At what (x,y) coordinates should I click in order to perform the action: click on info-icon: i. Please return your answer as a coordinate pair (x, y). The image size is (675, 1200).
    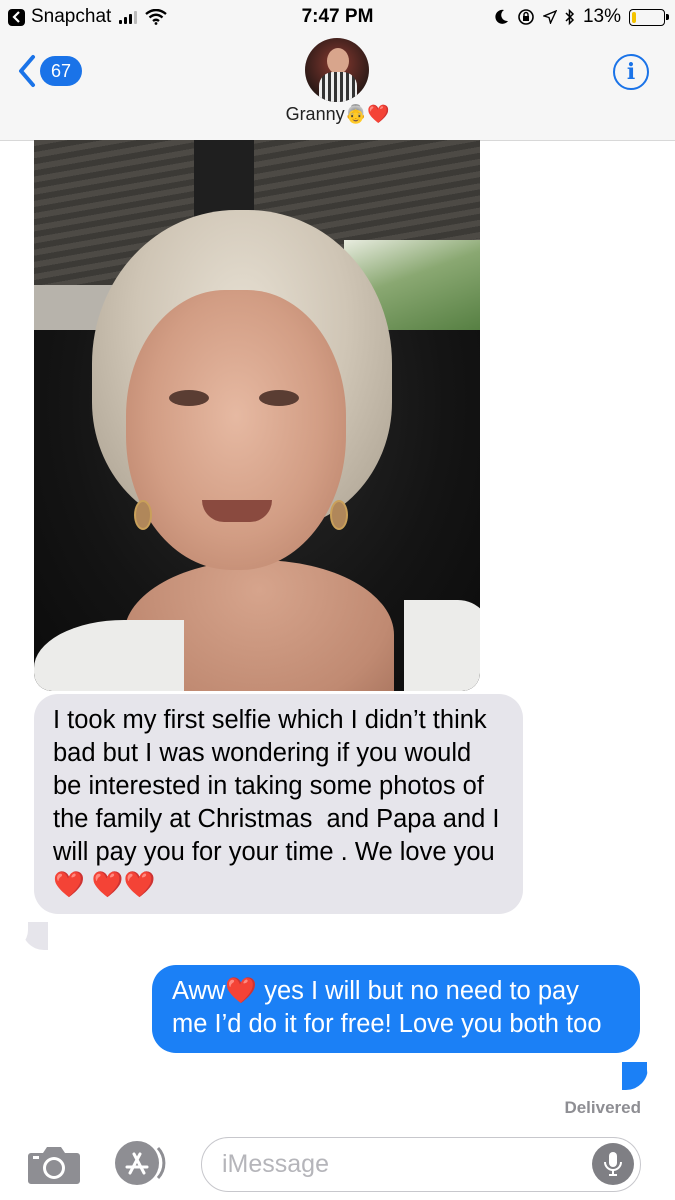
    Looking at the image, I should click on (631, 72).